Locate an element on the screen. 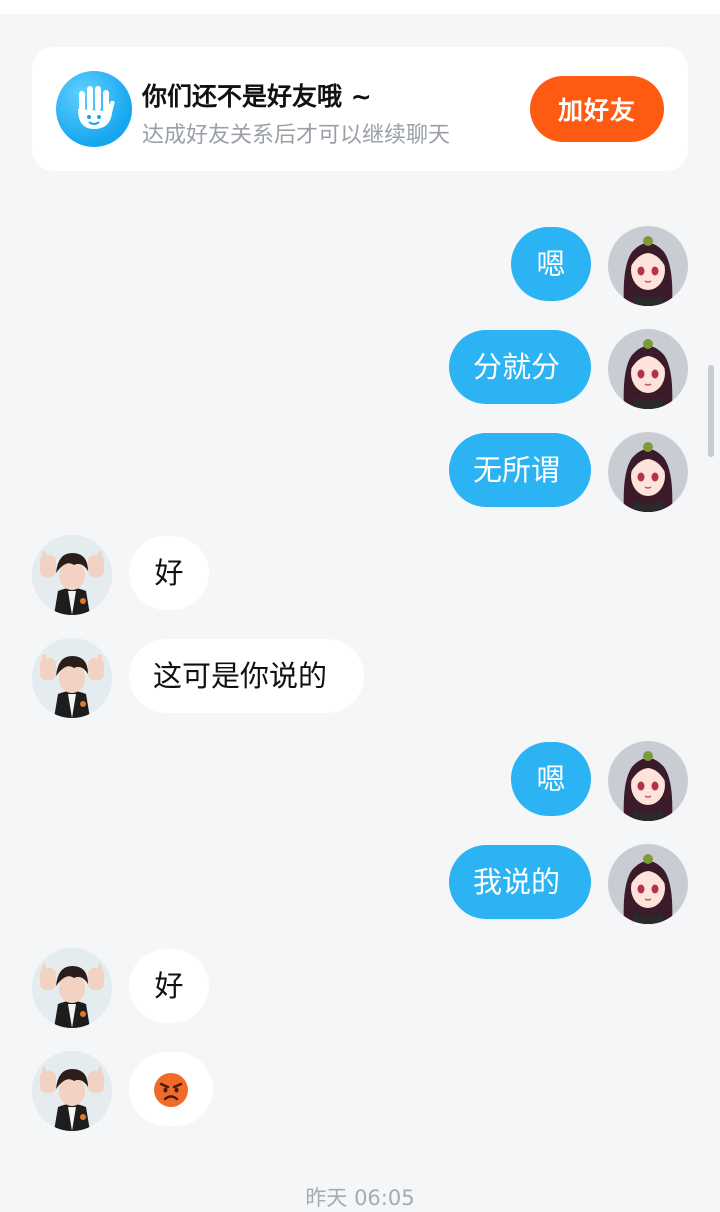 The height and width of the screenshot is (1212, 720). message-bubble-incoming is located at coordinates (171, 1089).